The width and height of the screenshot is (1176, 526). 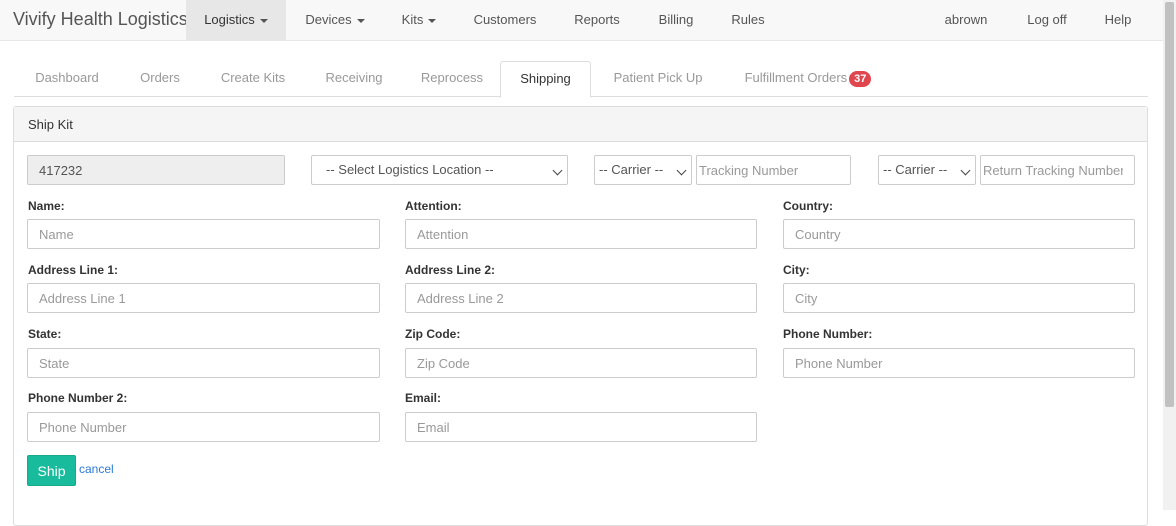 I want to click on nav-kits-label: Kits, so click(x=412, y=19).